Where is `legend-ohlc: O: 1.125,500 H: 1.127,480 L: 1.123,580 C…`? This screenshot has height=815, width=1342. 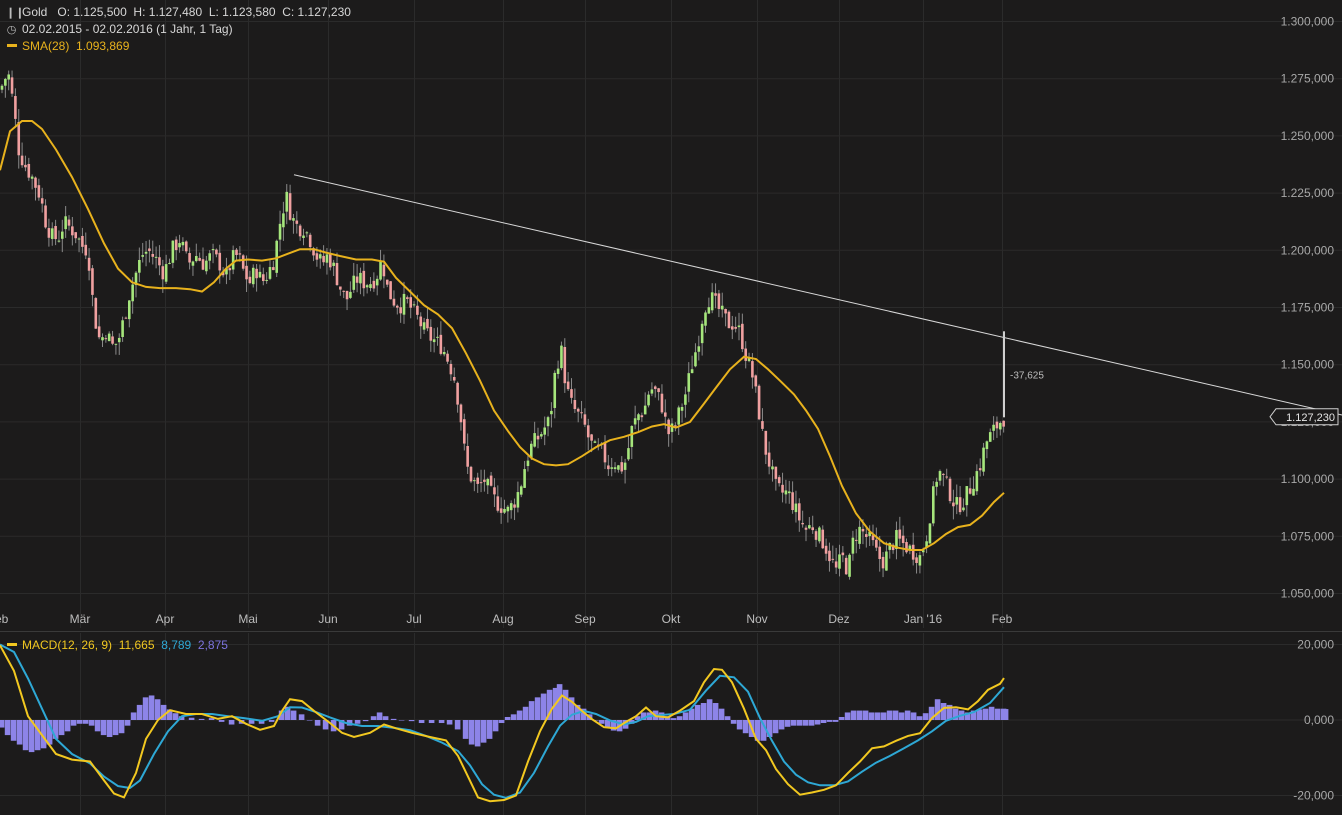 legend-ohlc: O: 1.125,500 H: 1.127,480 L: 1.123,580 C… is located at coordinates (204, 12).